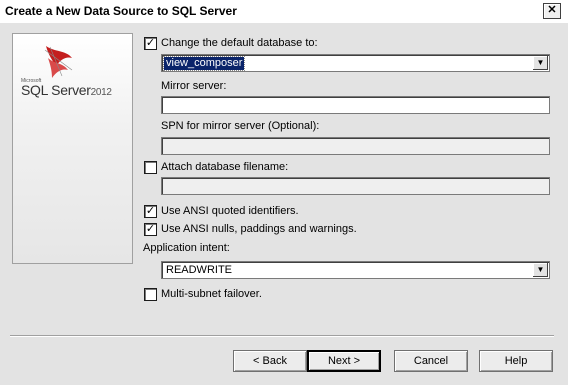 Image resolution: width=568 pixels, height=385 pixels. Describe the element at coordinates (58, 62) in the screenshot. I see `sql-server-logo-icon` at that location.